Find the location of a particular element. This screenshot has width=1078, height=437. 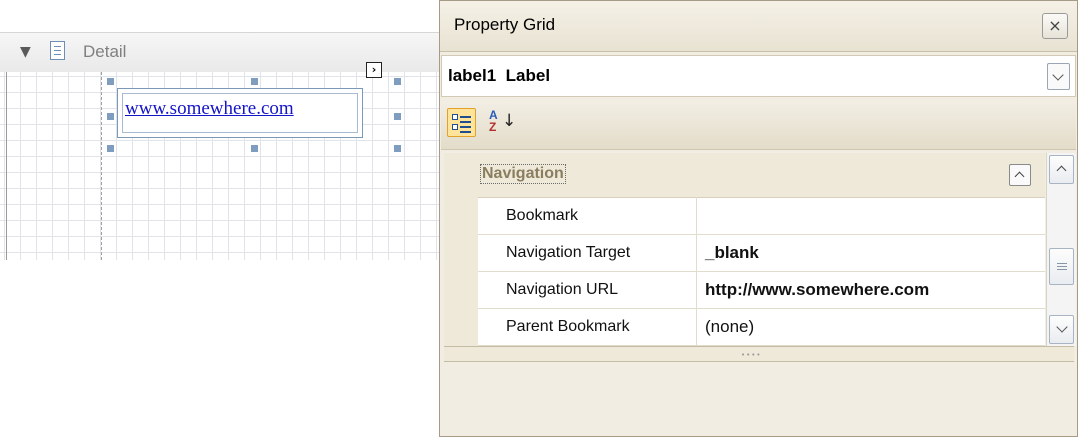

description-pane is located at coordinates (759, 399).